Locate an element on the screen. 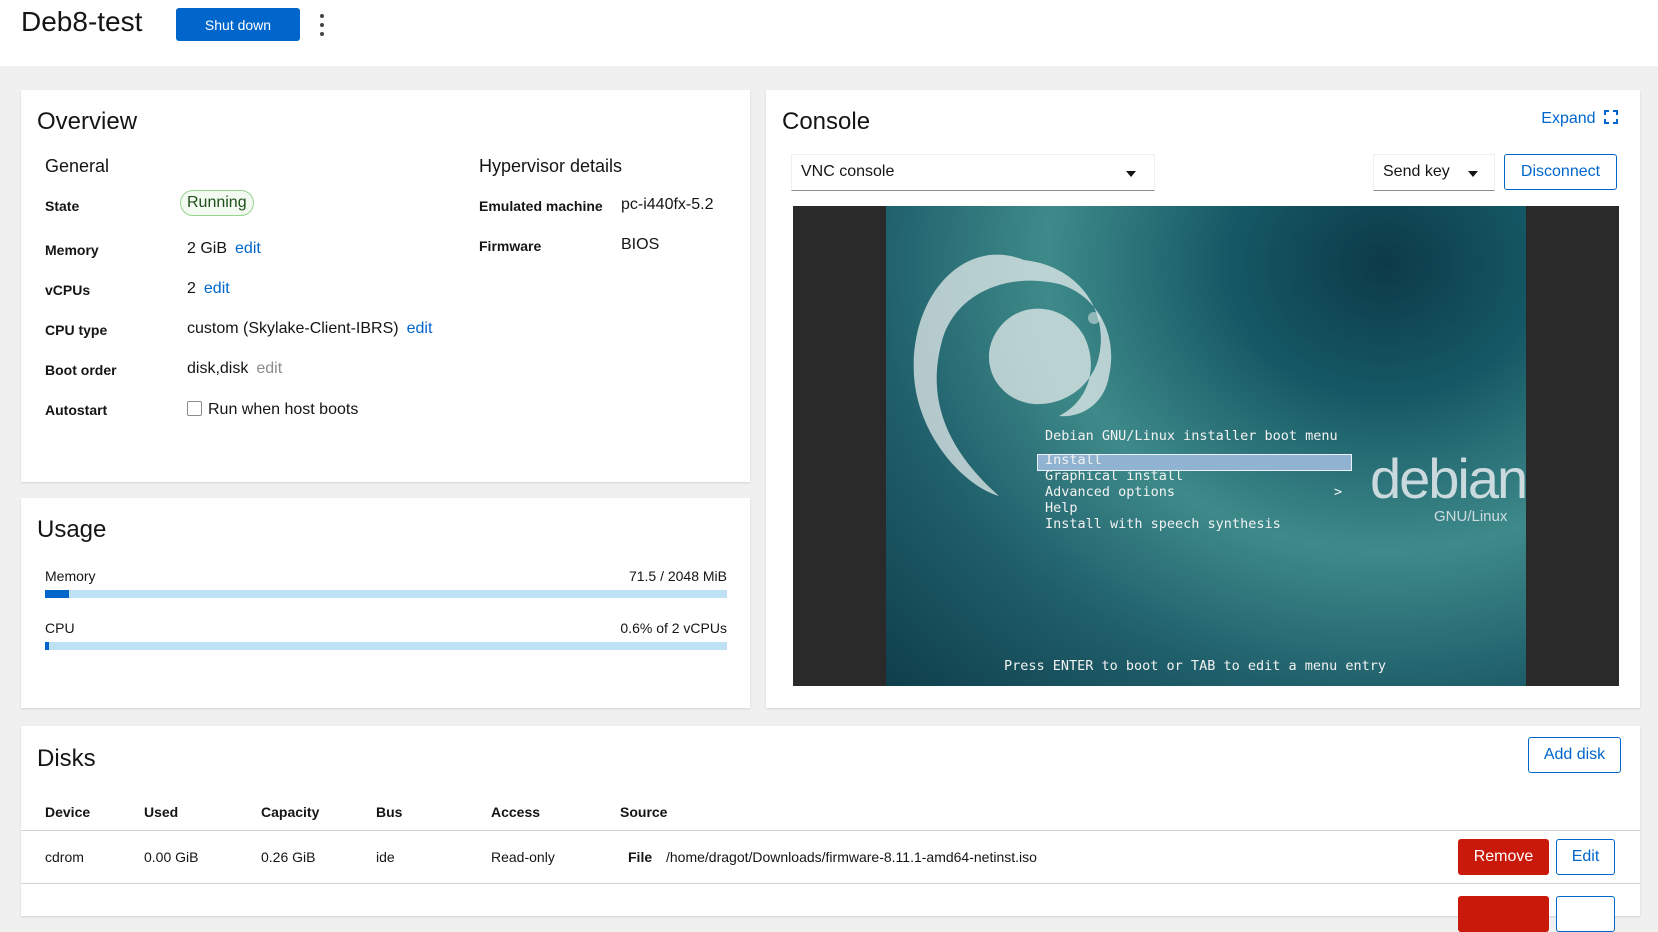 This screenshot has height=932, width=1658. disconnect-button: Disconnect is located at coordinates (1560, 172).